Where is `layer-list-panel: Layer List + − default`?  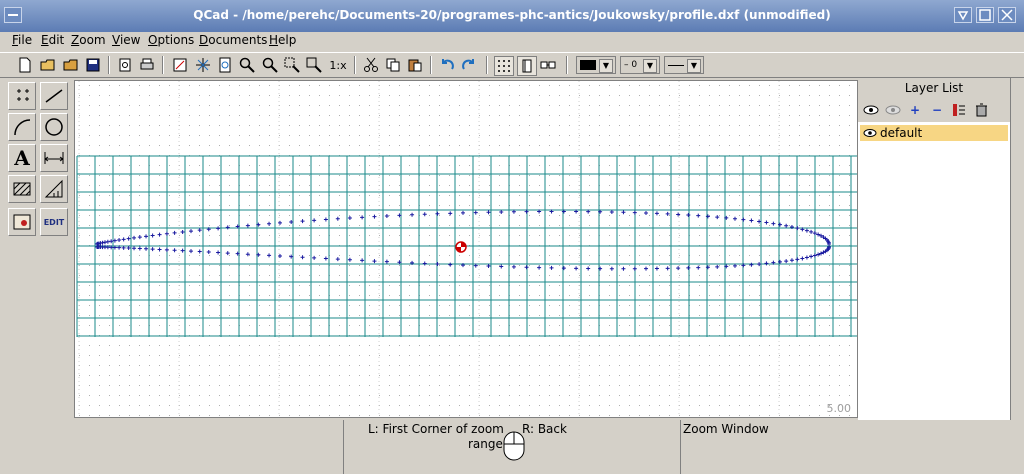 layer-list-panel: Layer List + − default is located at coordinates (934, 249).